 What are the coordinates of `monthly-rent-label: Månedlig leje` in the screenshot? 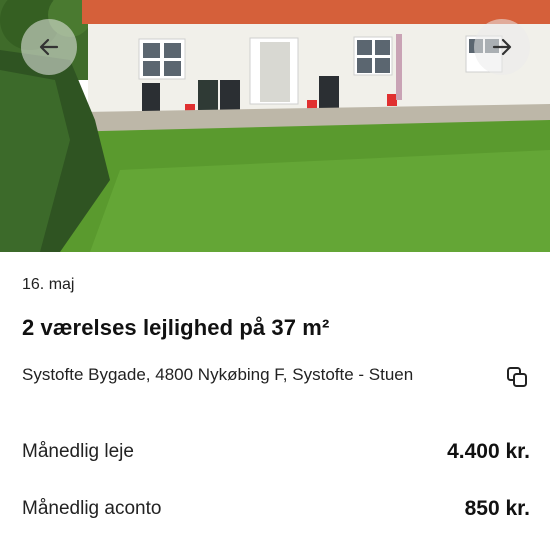 It's located at (78, 451).